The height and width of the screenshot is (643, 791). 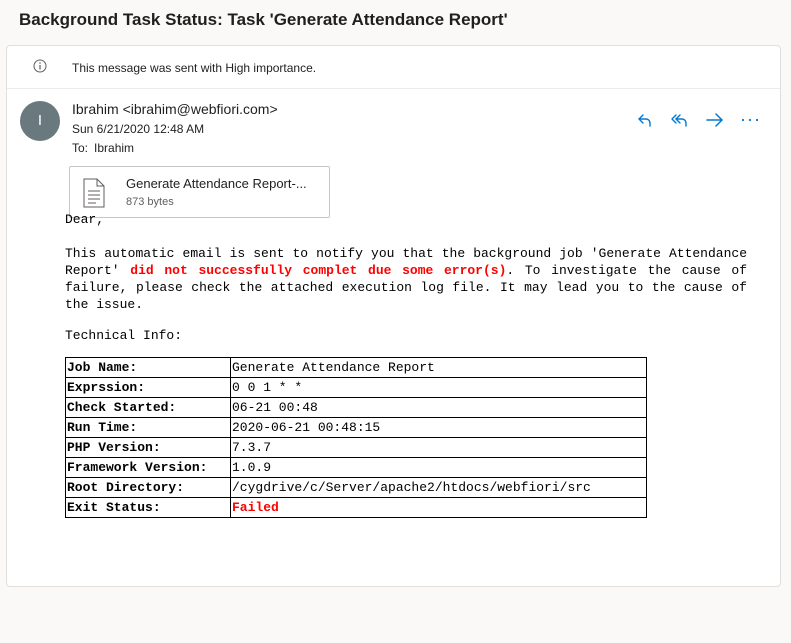 I want to click on table-row: Run Time: 2020-06-21 00:48:15, so click(x=356, y=427).